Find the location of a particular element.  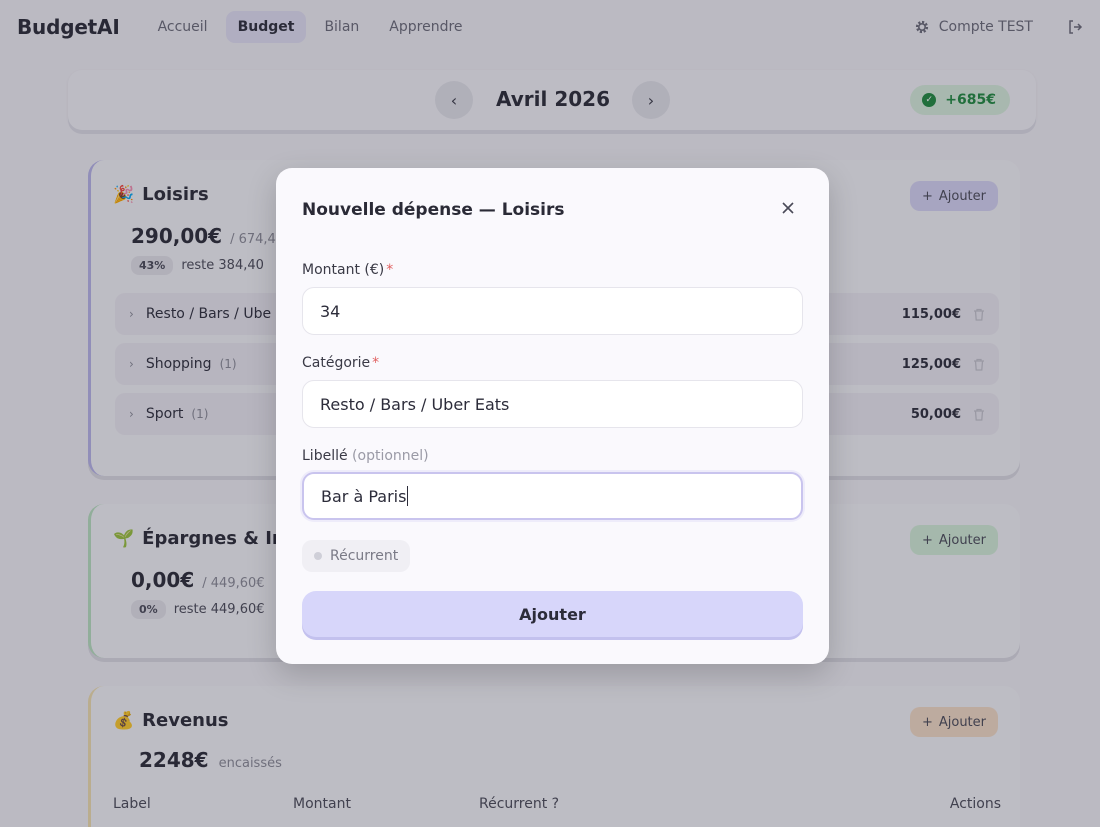

amount-input: 34 is located at coordinates (552, 311).